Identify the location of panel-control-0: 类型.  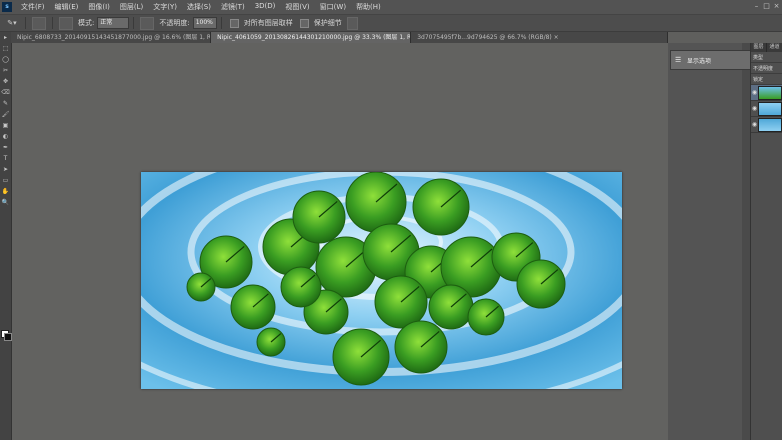
(766, 57).